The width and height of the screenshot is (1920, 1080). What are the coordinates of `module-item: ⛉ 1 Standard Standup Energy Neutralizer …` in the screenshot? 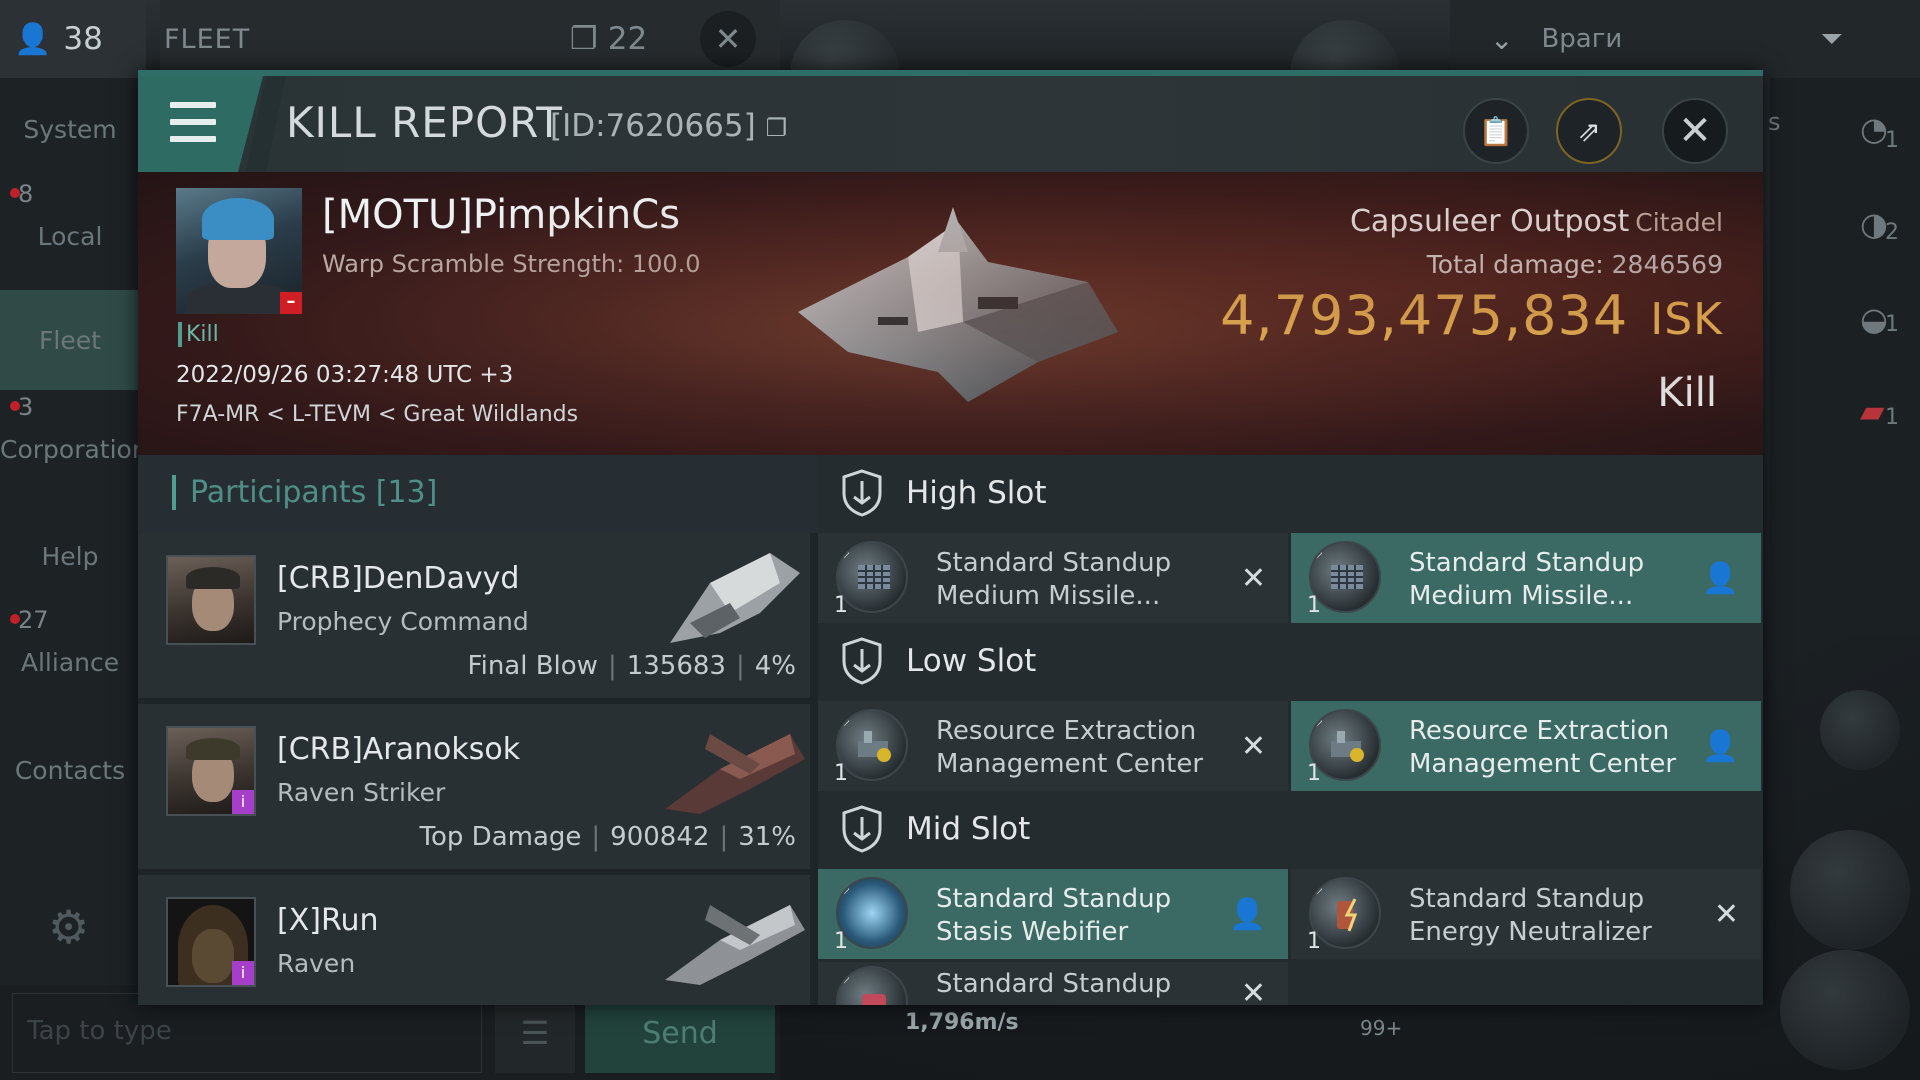 It's located at (1526, 914).